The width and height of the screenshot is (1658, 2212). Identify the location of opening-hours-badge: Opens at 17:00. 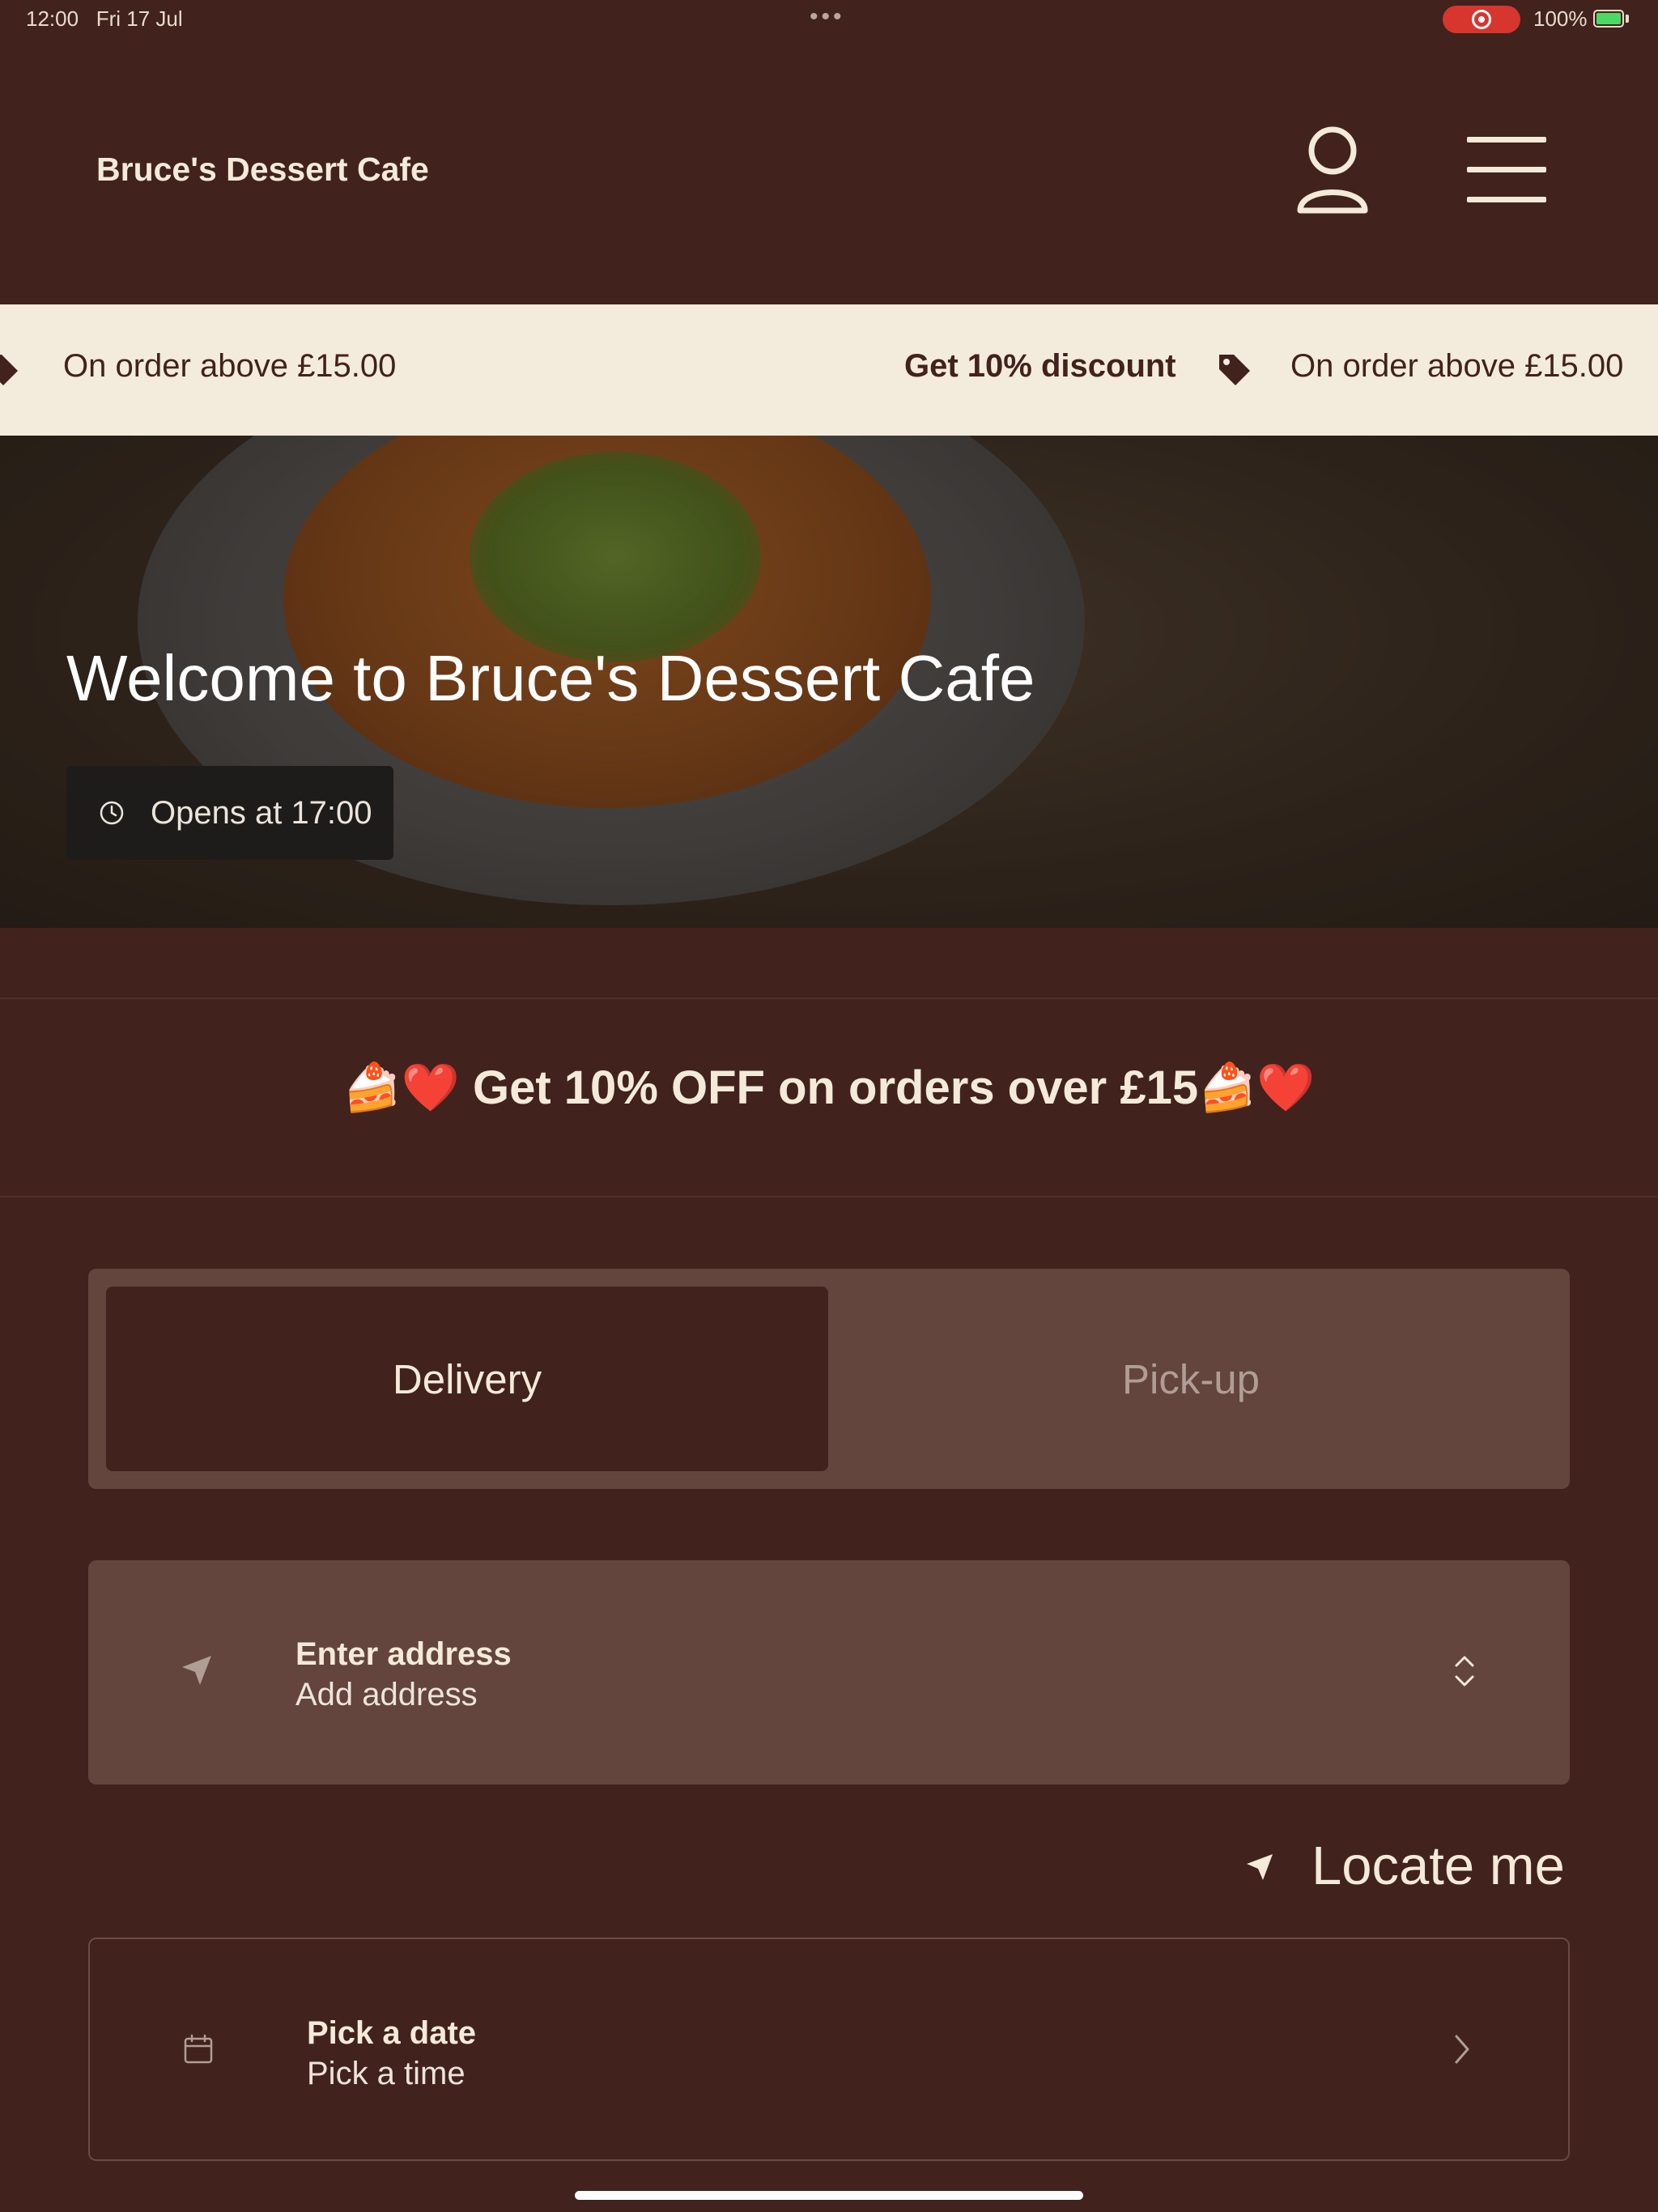
(229, 813).